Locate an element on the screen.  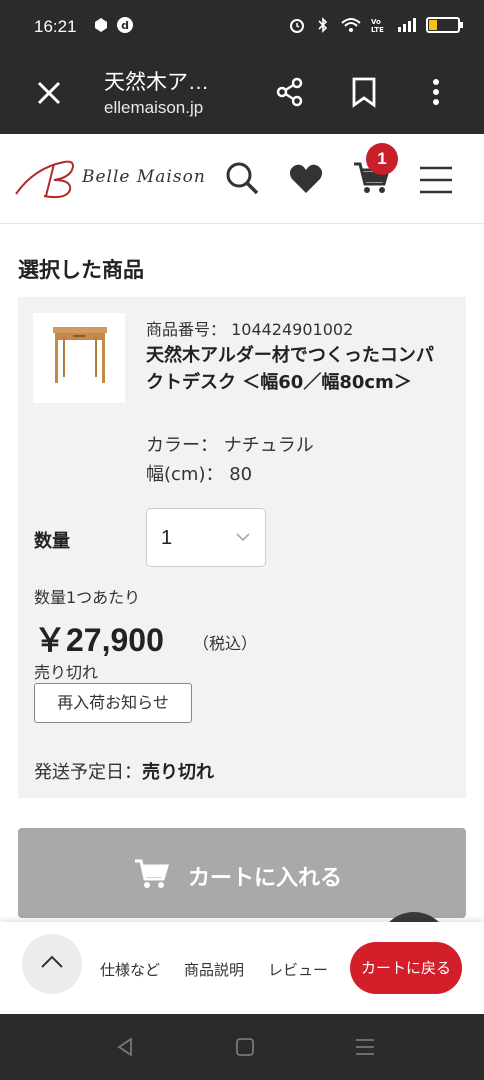
logo-text: Belle Maison is located at coordinates (144, 177).